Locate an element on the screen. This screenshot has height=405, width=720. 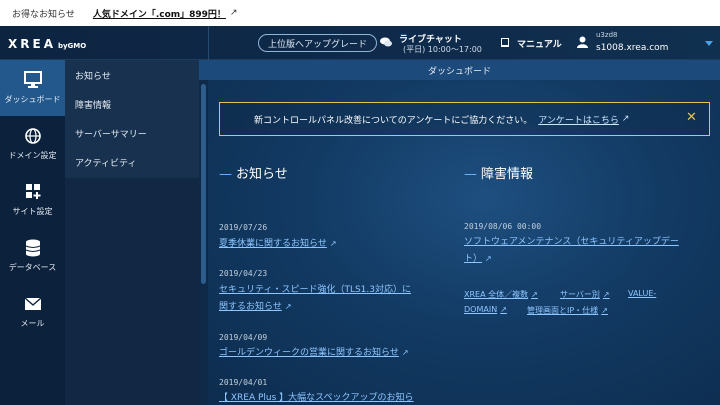
news-date: 2019/04/09 is located at coordinates (243, 337).